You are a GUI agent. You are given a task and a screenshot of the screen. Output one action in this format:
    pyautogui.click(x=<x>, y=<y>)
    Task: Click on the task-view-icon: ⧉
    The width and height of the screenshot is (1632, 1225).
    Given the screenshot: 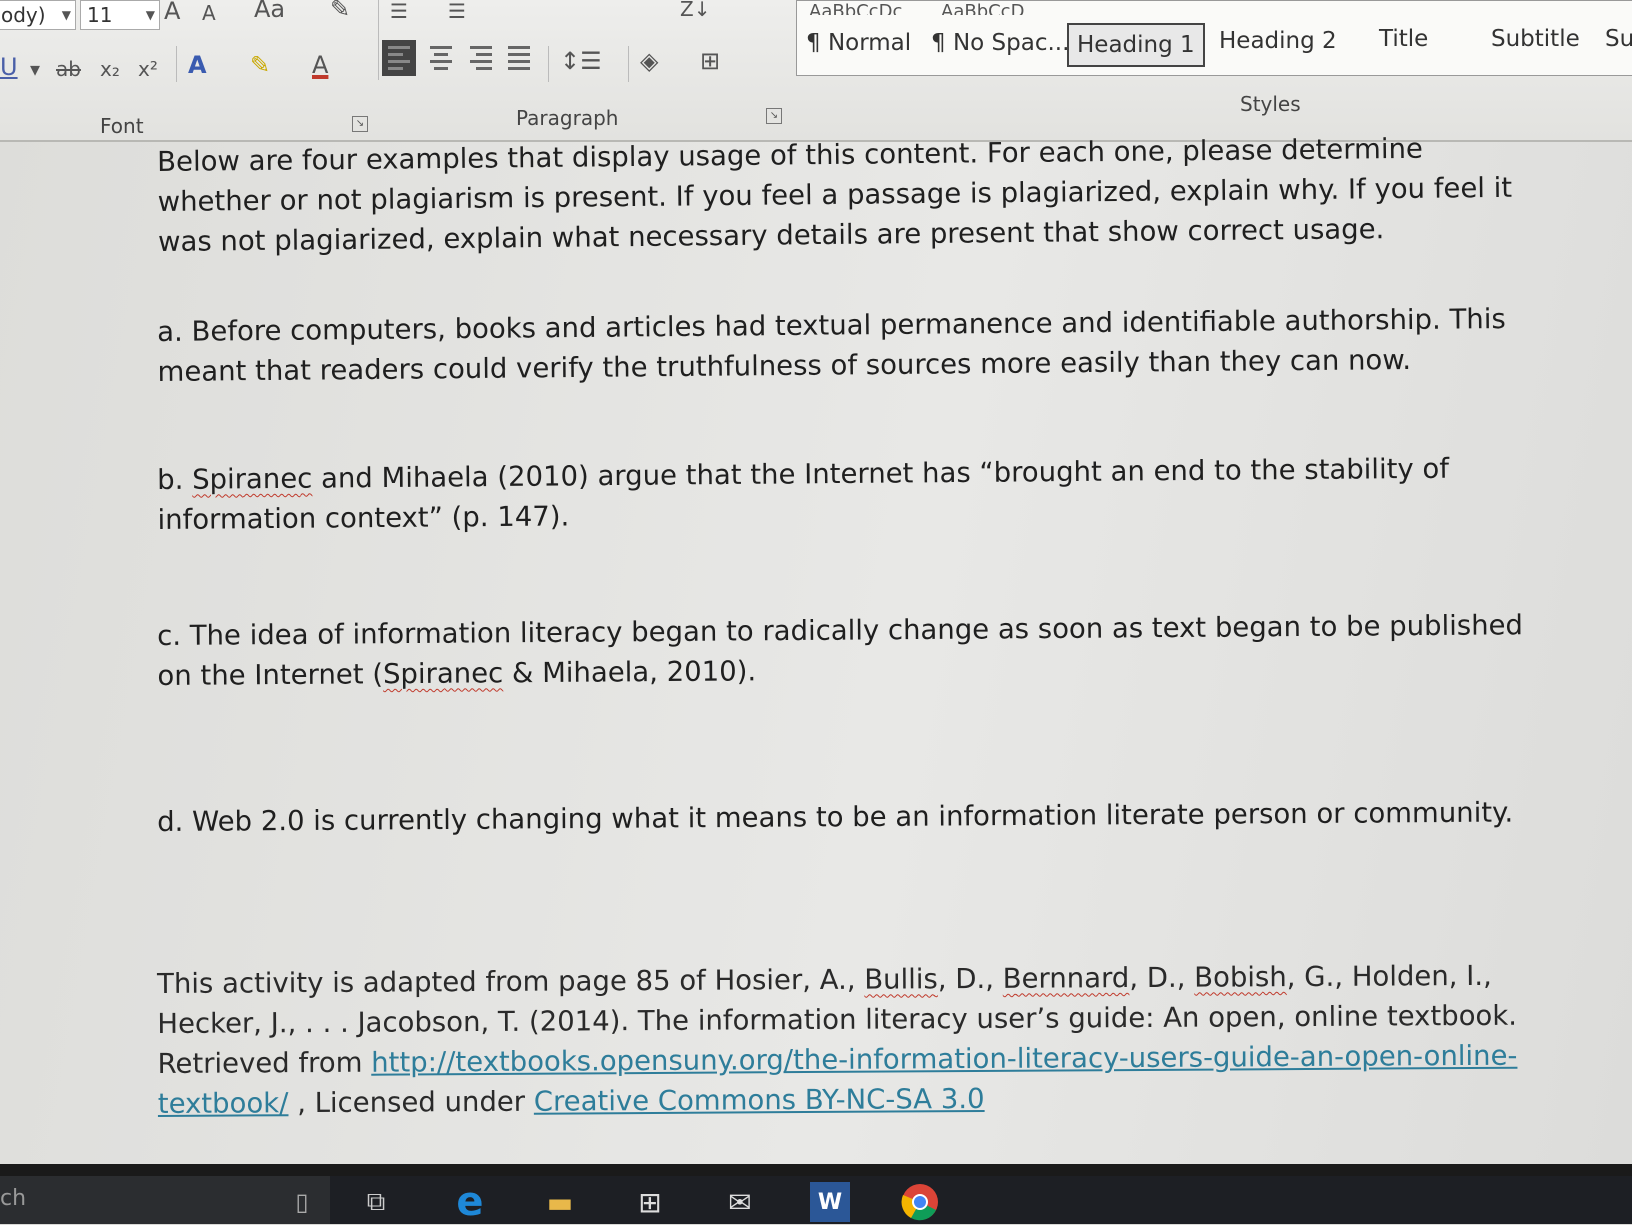 What is the action you would take?
    pyautogui.click(x=376, y=1202)
    